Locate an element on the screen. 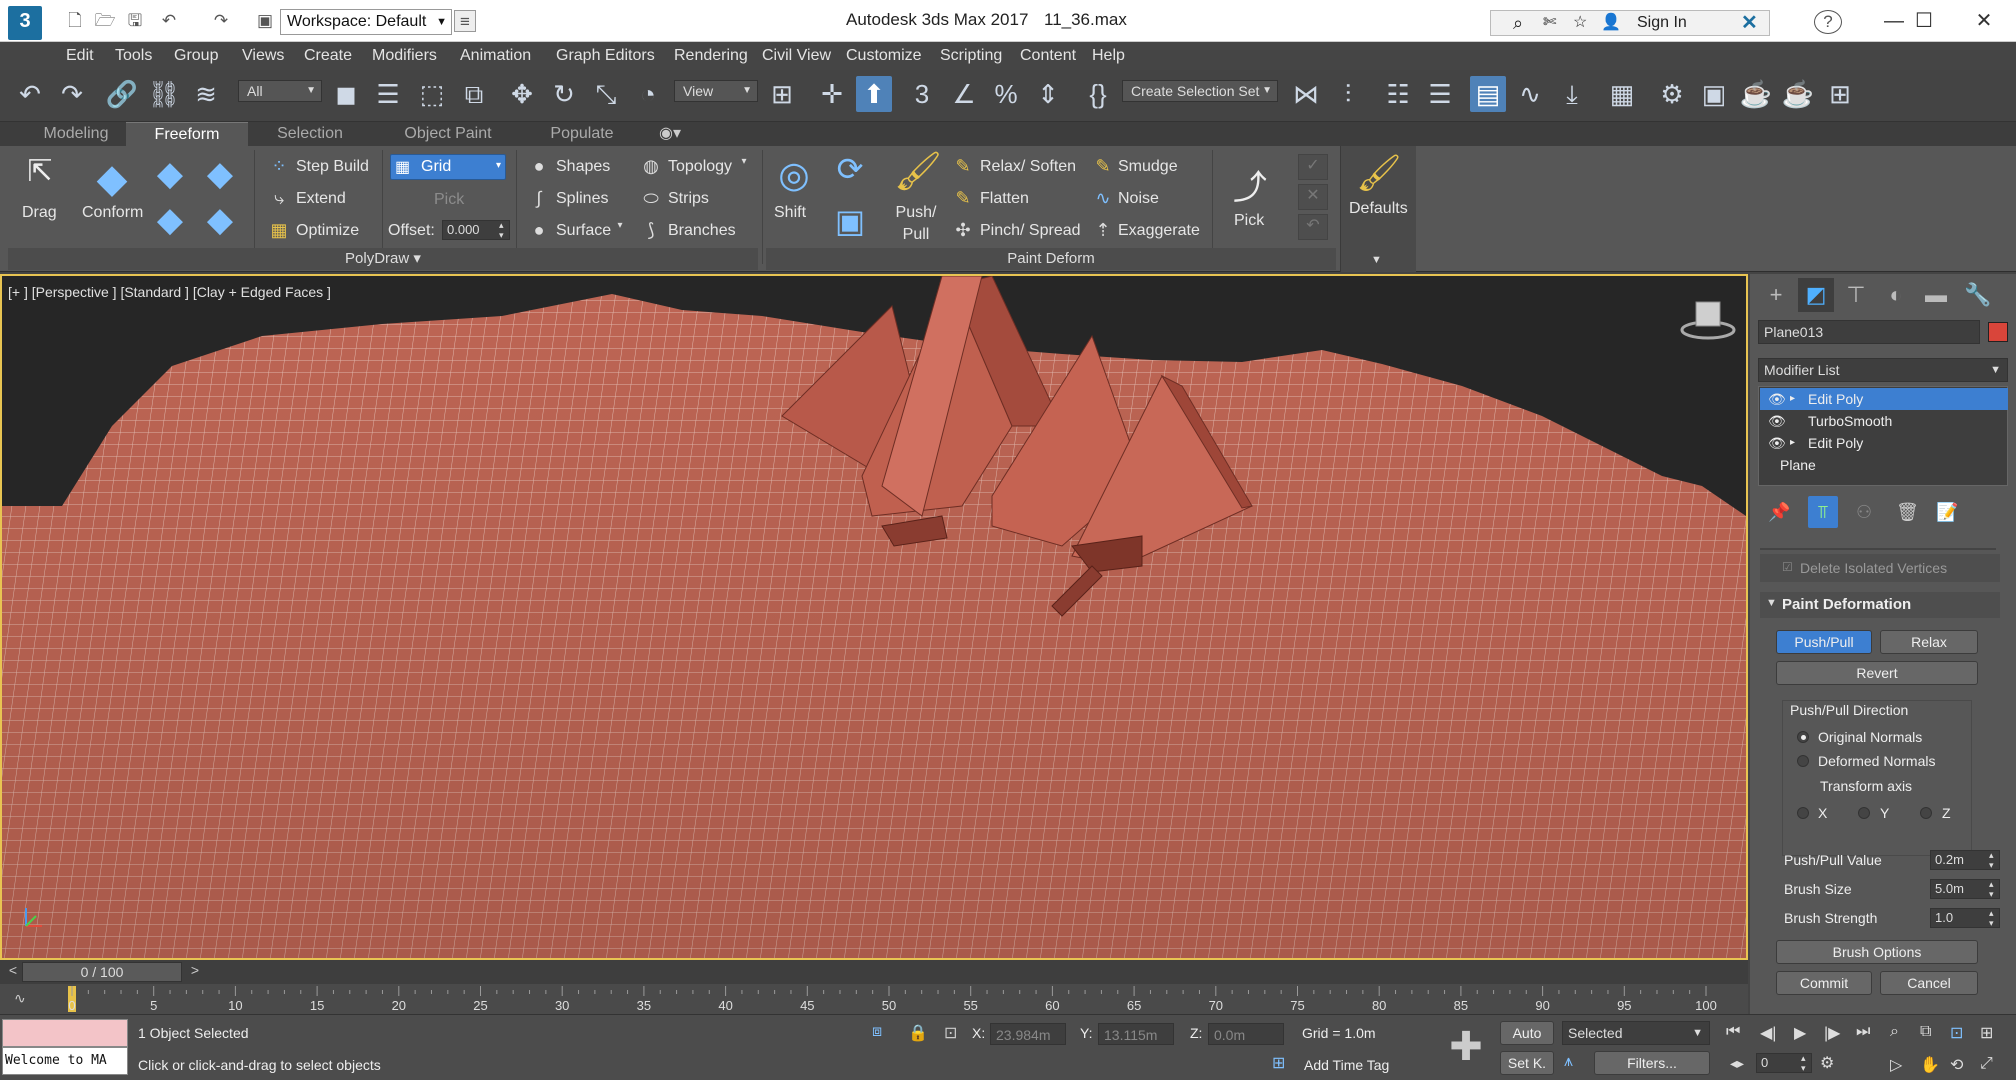 The image size is (2016, 1080). save-icon: 🖫 is located at coordinates (135, 21).